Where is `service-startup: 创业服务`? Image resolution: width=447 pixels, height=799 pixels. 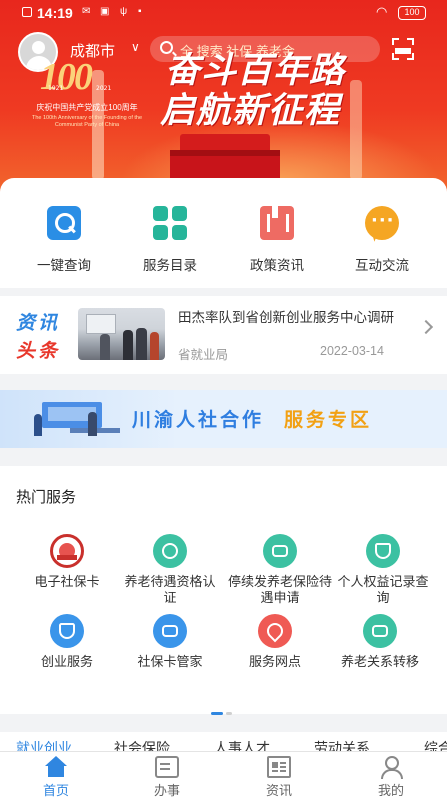
service-startup: 创业服务 is located at coordinates (67, 642).